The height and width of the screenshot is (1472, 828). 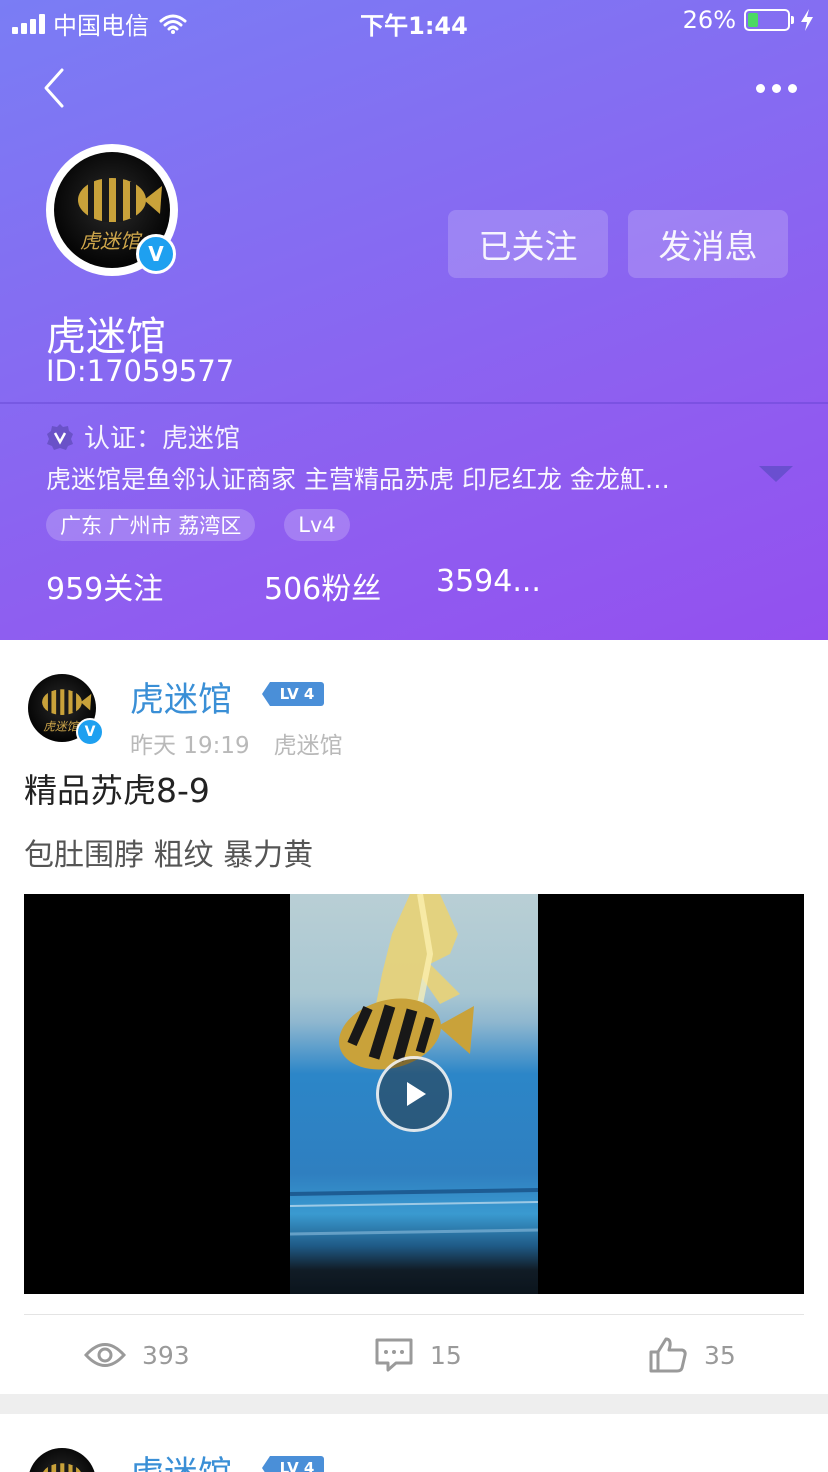 I want to click on like-button: 35, so click(x=692, y=1355).